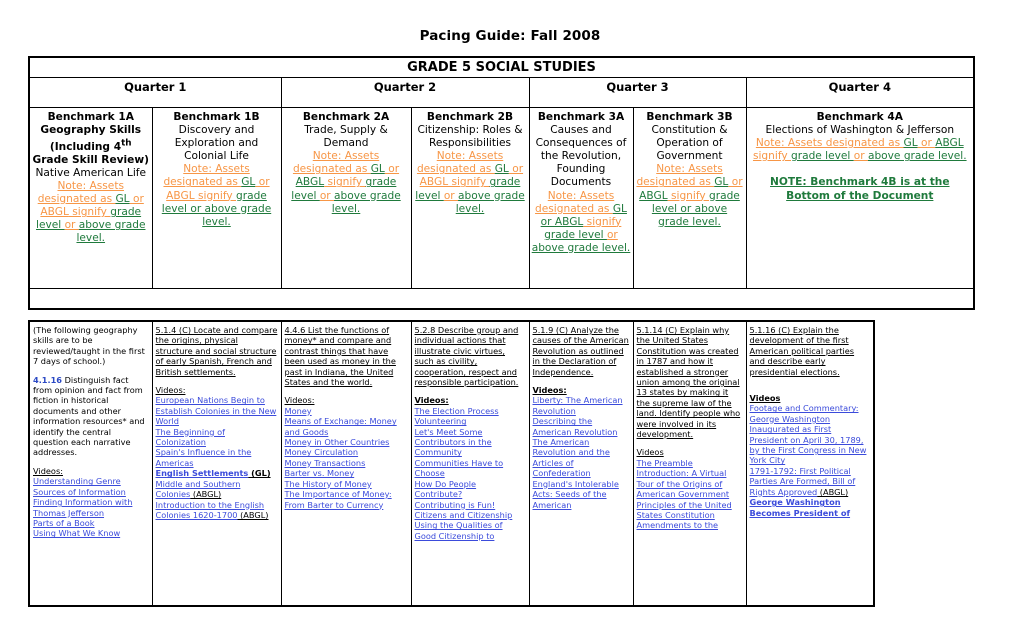 The height and width of the screenshot is (619, 1020). Describe the element at coordinates (405, 92) in the screenshot. I see `quarter-2-header: Quarter 2` at that location.